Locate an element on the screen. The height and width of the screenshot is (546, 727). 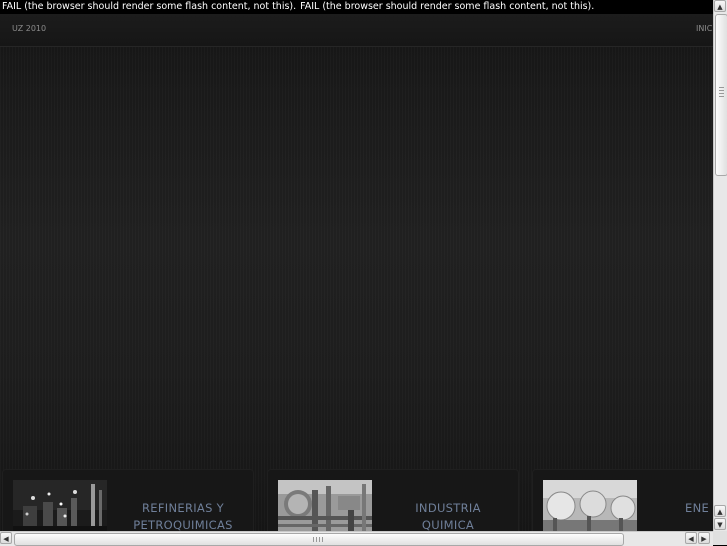
top-navigation: UZ 2010 INIC is located at coordinates (356, 30).